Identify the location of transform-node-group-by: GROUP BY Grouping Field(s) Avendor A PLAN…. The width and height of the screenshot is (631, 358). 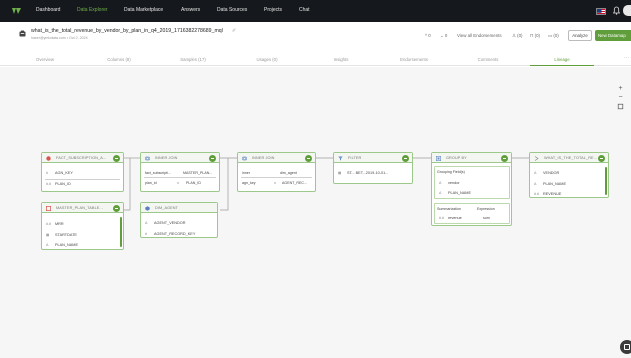
(471, 189).